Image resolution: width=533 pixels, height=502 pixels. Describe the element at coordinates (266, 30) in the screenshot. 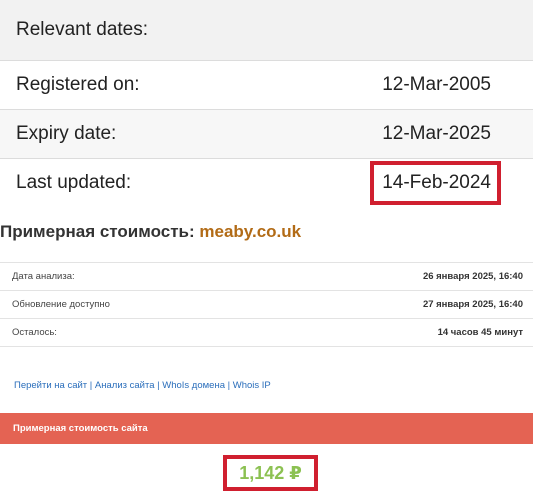

I see `dates-header-row: Relevant dates:` at that location.